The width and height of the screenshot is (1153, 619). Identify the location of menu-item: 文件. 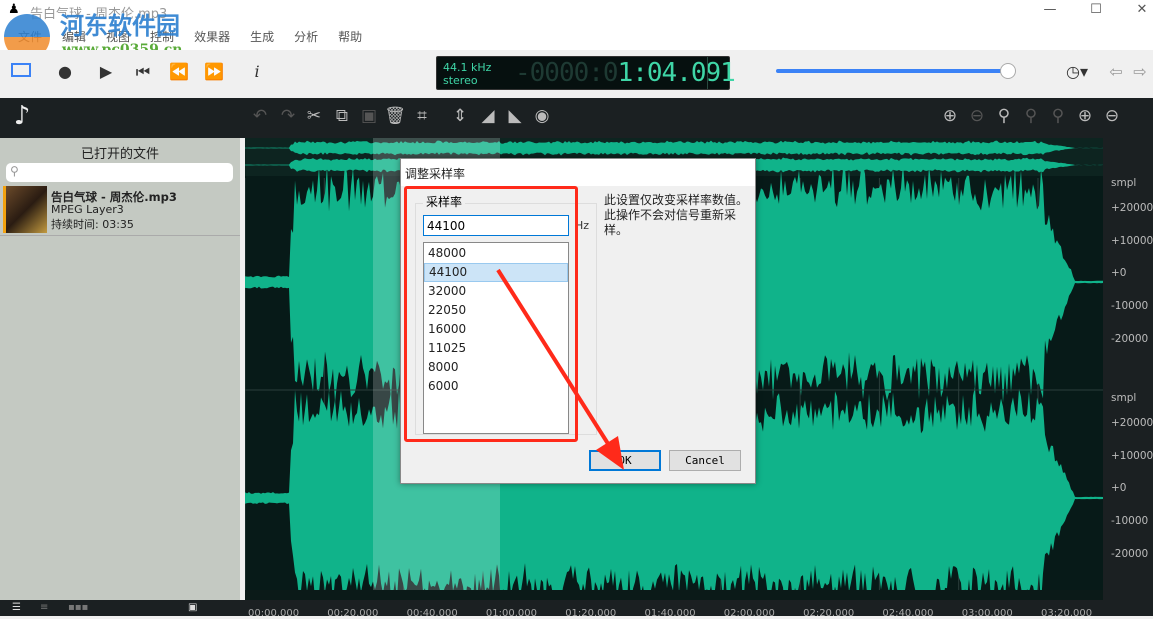
(30, 36).